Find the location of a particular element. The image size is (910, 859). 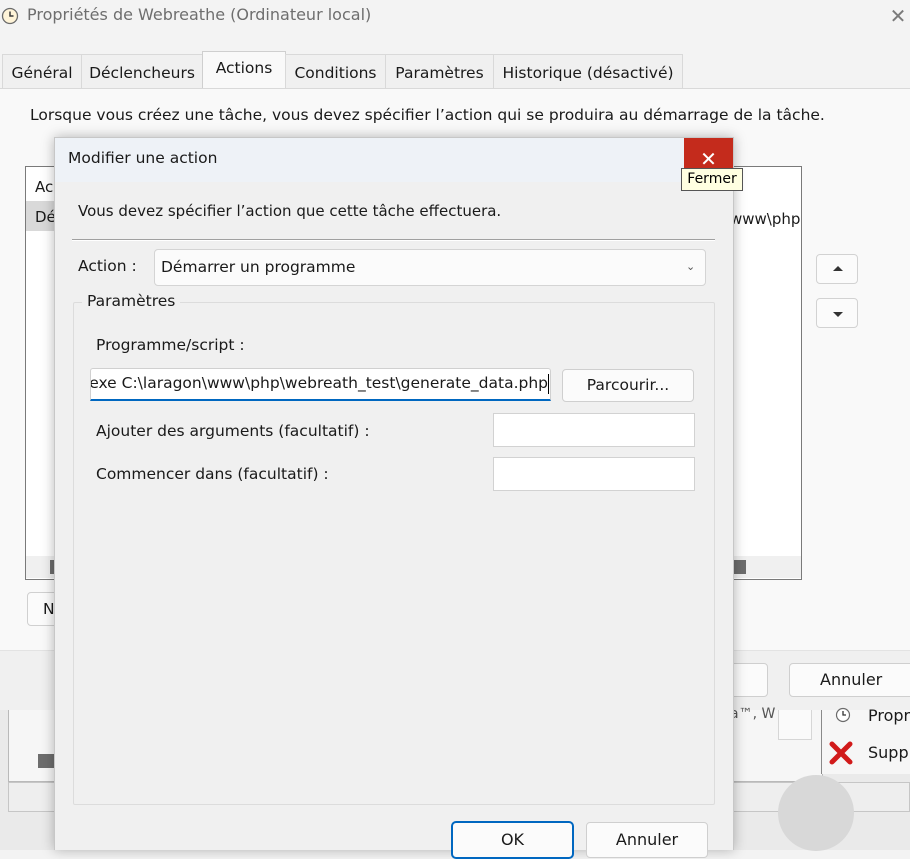

delete-icon is located at coordinates (841, 753).